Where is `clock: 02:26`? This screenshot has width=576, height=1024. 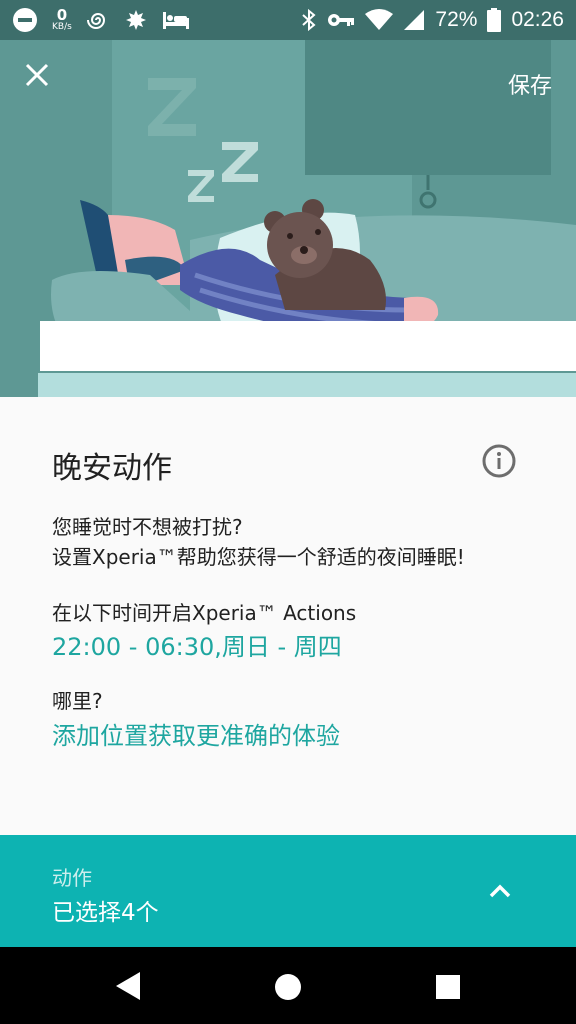 clock: 02:26 is located at coordinates (537, 19).